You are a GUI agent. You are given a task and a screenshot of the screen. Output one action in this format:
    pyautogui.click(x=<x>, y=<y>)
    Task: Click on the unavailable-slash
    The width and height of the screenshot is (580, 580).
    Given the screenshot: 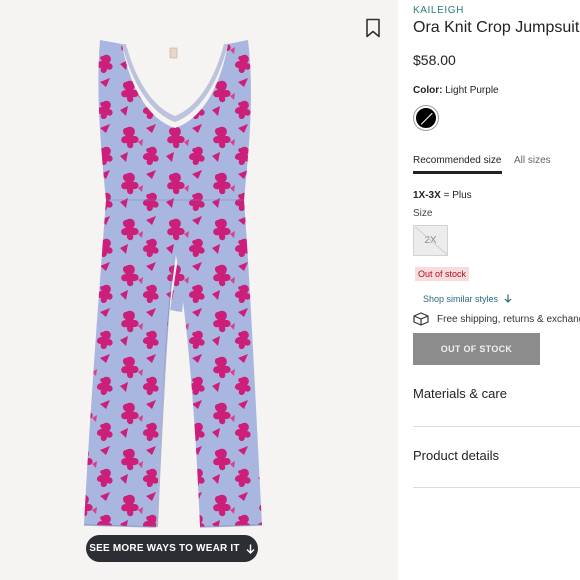 What is the action you would take?
    pyautogui.click(x=431, y=240)
    